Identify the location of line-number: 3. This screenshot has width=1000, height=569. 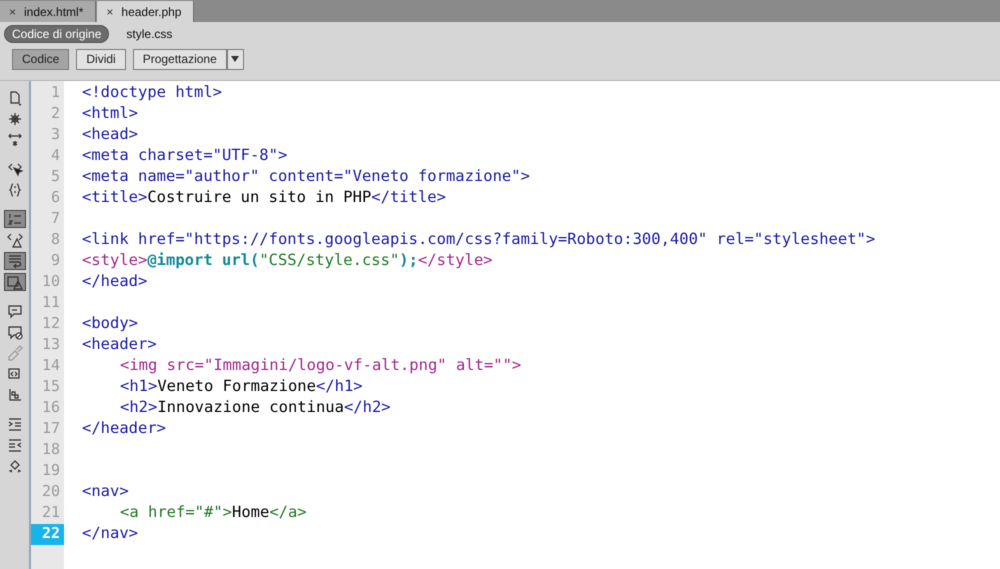
(55, 135).